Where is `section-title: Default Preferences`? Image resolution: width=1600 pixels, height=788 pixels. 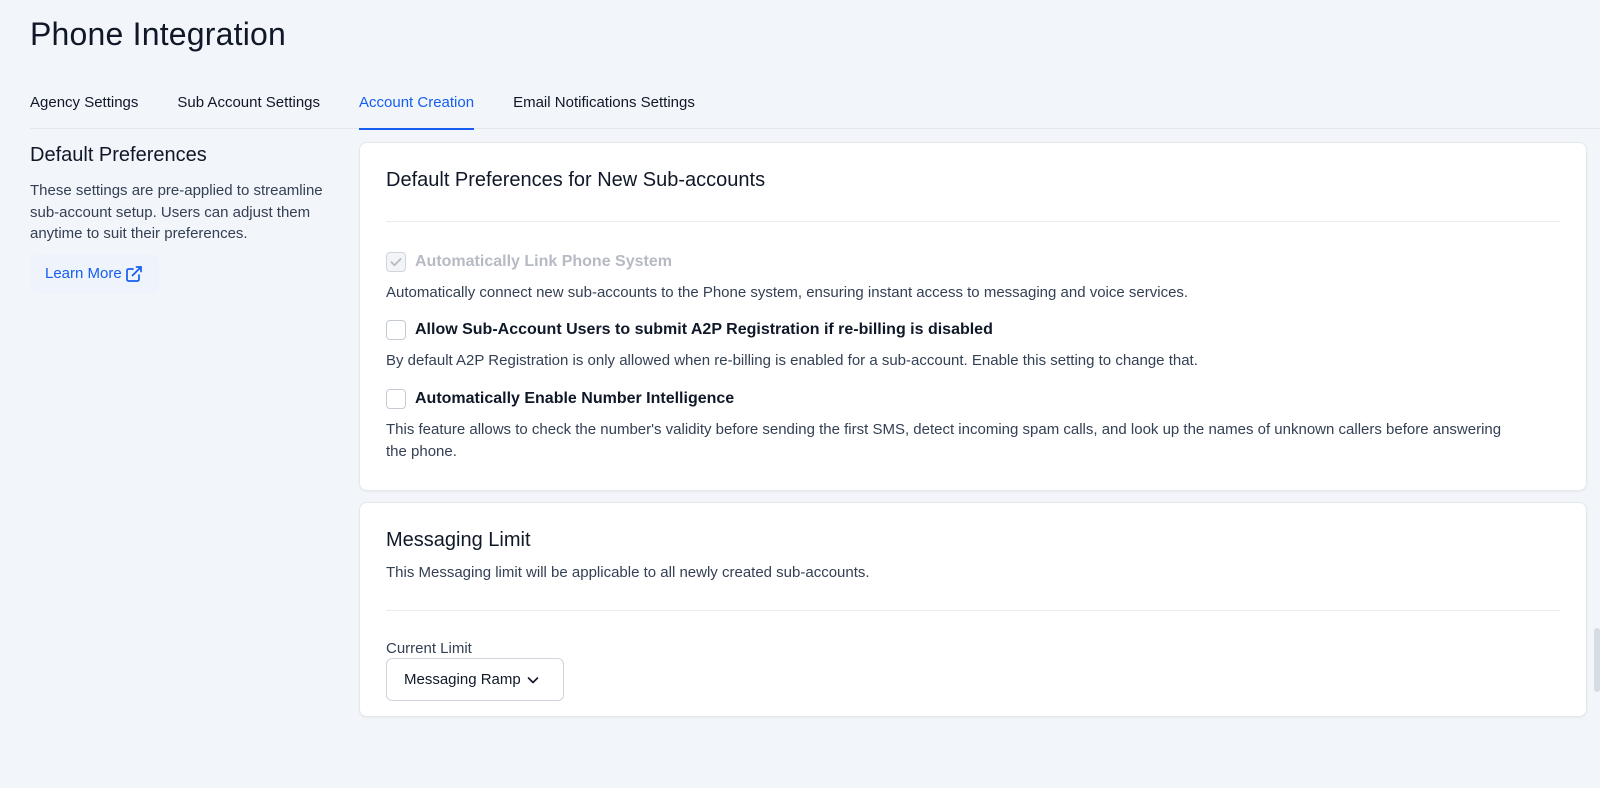 section-title: Default Preferences is located at coordinates (118, 155).